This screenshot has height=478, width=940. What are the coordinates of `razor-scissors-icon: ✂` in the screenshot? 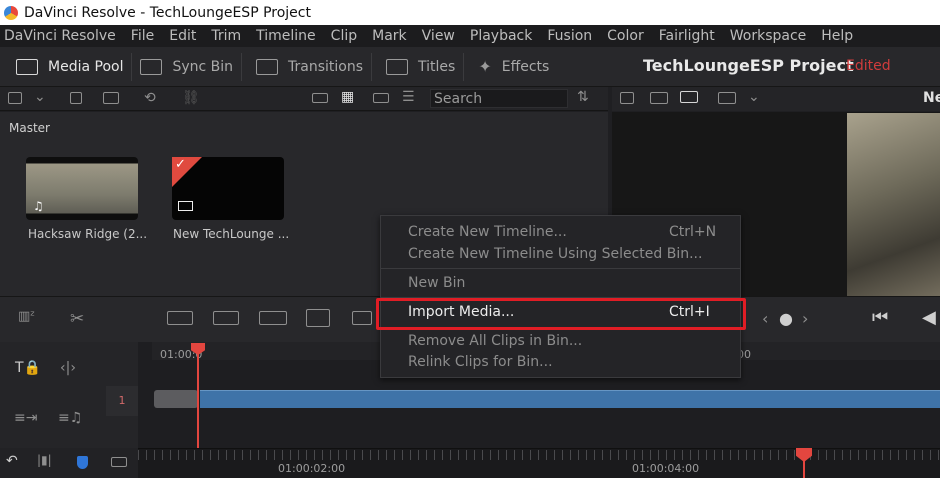 It's located at (77, 319).